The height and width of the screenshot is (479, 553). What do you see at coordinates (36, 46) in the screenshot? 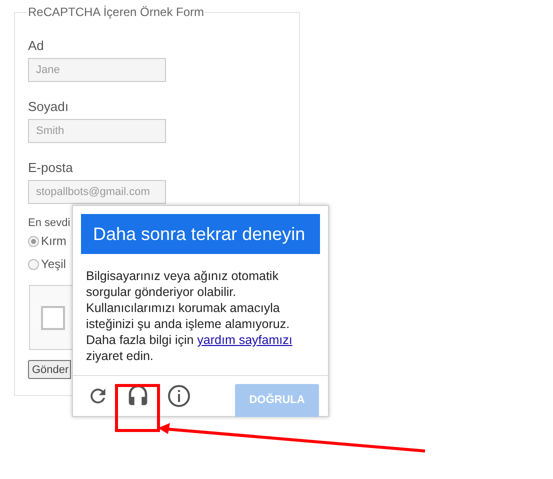
I see `field-label: Ad` at bounding box center [36, 46].